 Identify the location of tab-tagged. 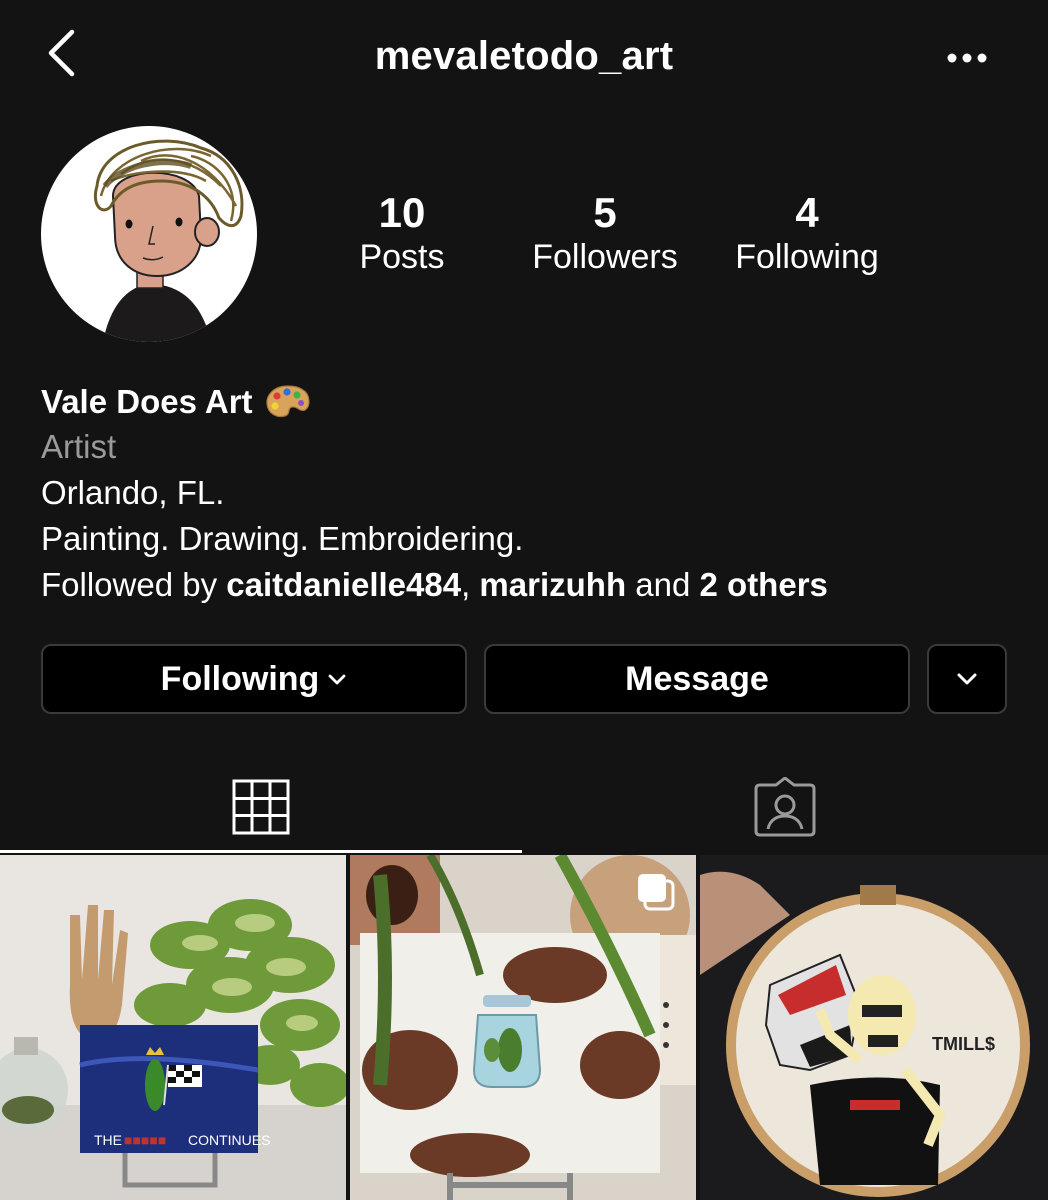
(785, 807).